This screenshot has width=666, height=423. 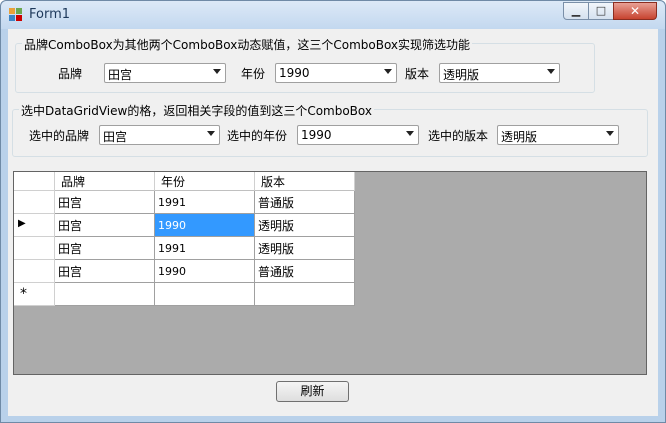 What do you see at coordinates (253, 74) in the screenshot?
I see `year-label: 年份` at bounding box center [253, 74].